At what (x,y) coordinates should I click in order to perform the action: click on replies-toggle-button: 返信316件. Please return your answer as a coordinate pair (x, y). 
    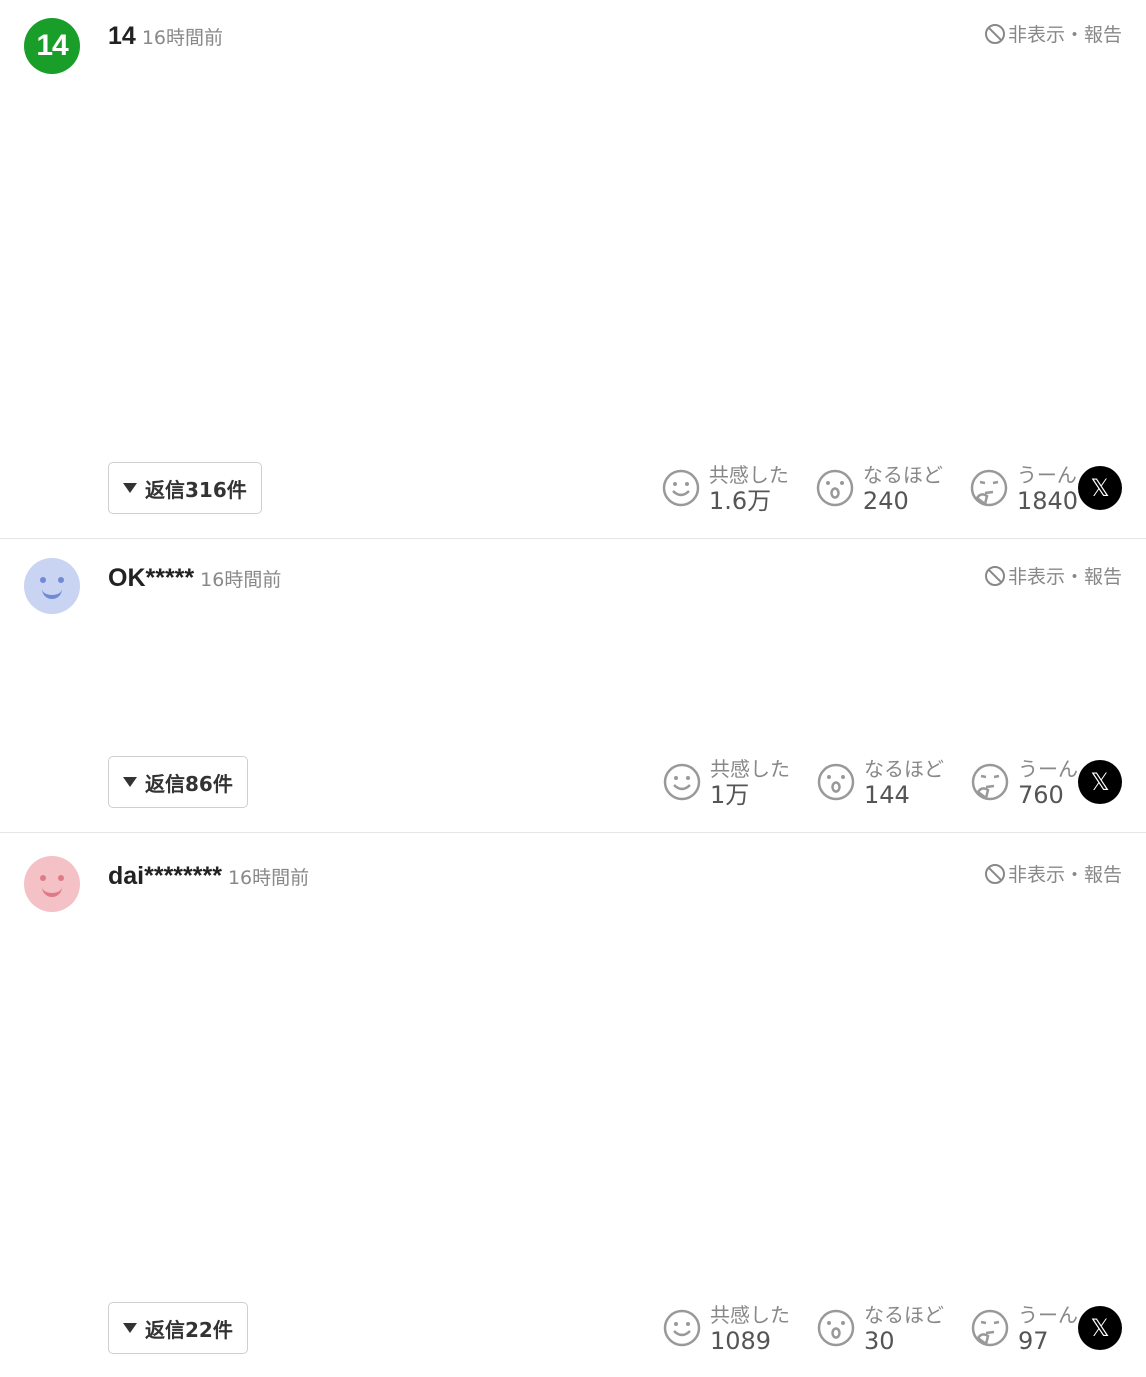
    Looking at the image, I should click on (185, 488).